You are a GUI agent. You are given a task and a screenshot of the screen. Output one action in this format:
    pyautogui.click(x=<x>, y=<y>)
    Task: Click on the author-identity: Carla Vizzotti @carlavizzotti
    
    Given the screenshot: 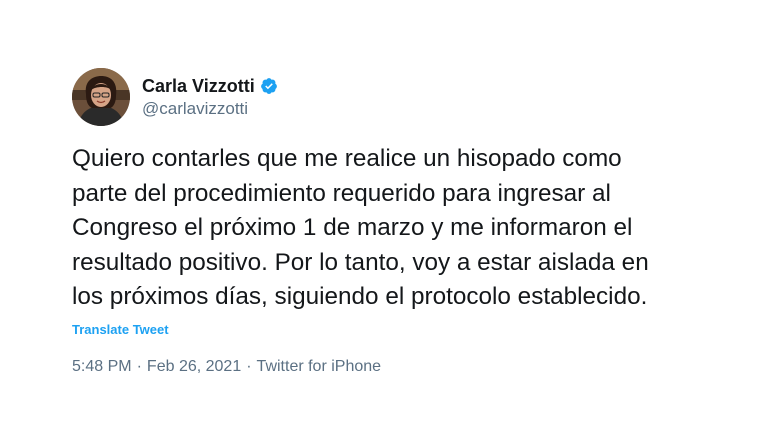 What is the action you would take?
    pyautogui.click(x=210, y=97)
    